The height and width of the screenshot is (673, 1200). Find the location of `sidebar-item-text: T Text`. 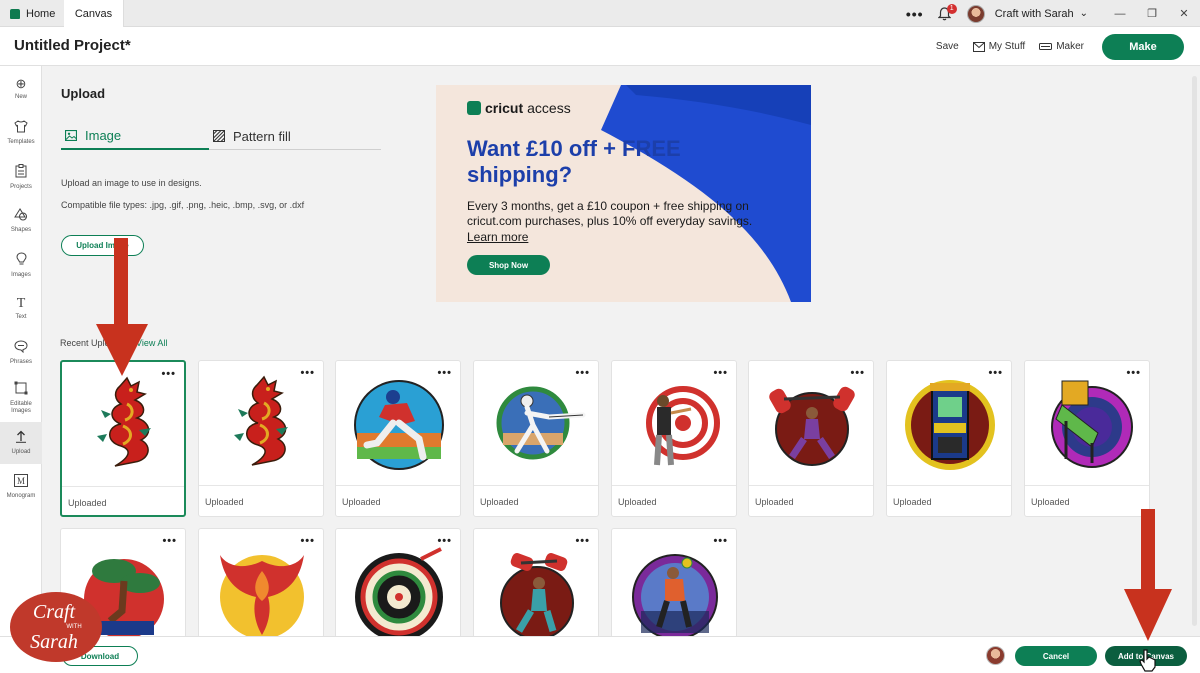

sidebar-item-text: T Text is located at coordinates (21, 309).